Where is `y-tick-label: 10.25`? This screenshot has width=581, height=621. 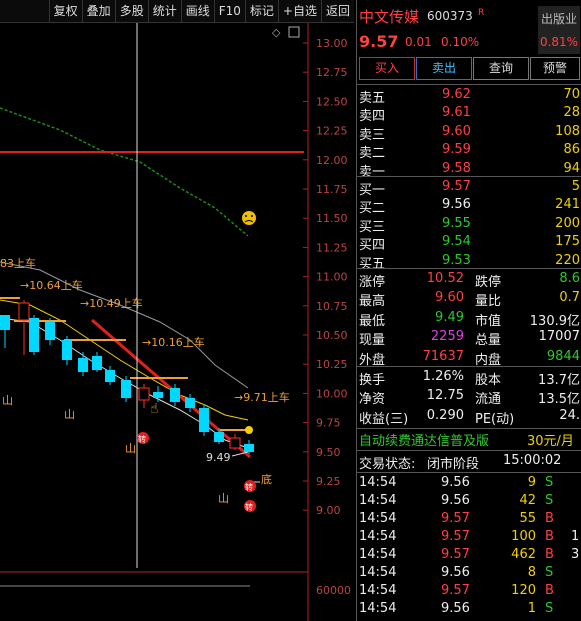
y-tick-label: 10.25 is located at coordinates (332, 364).